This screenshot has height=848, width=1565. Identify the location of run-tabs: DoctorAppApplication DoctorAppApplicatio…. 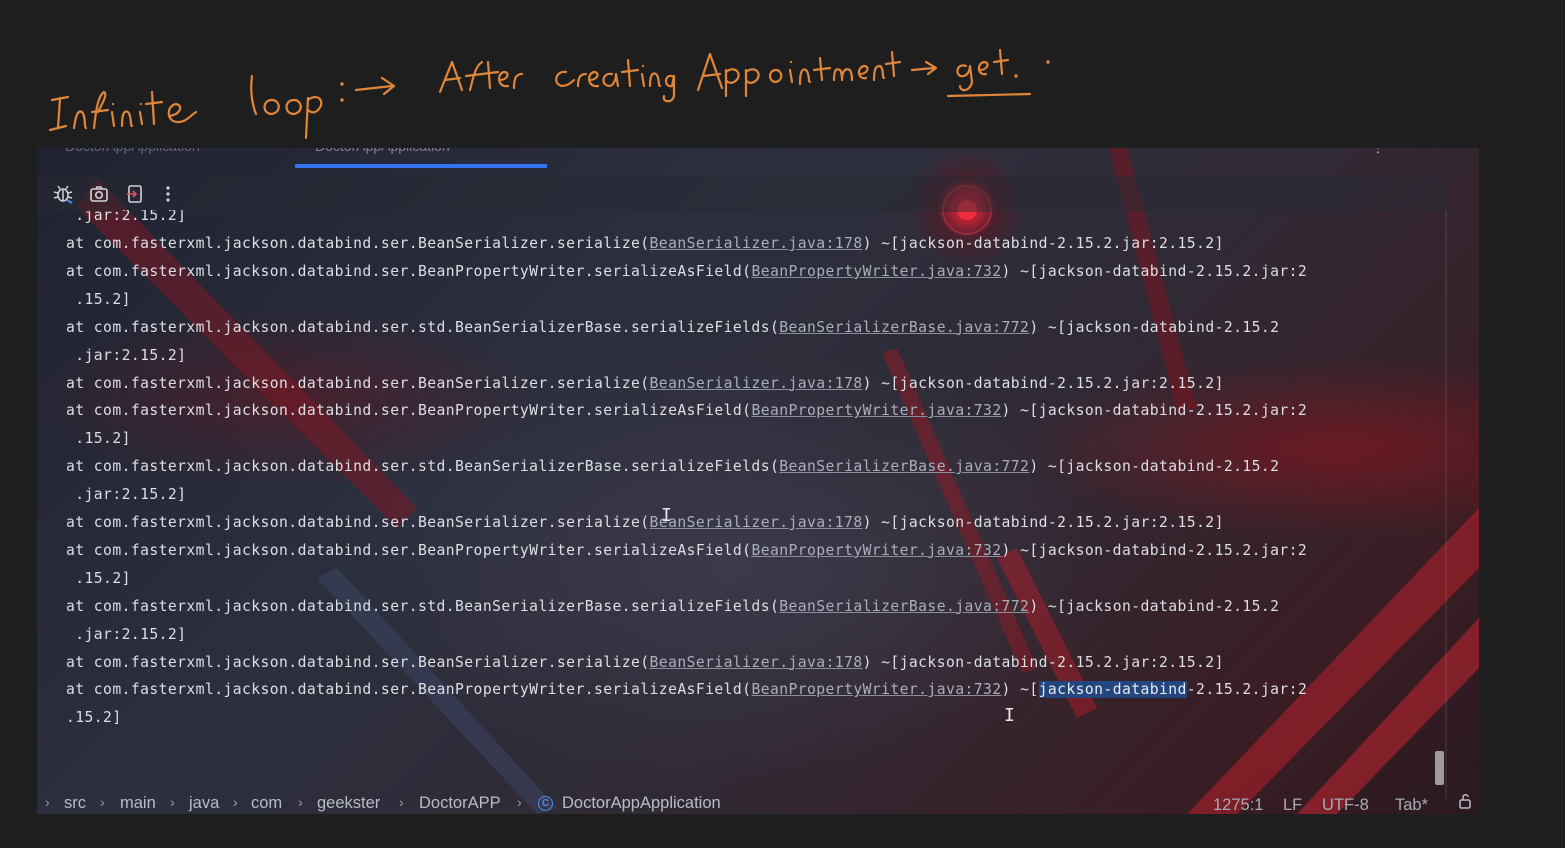
(758, 159).